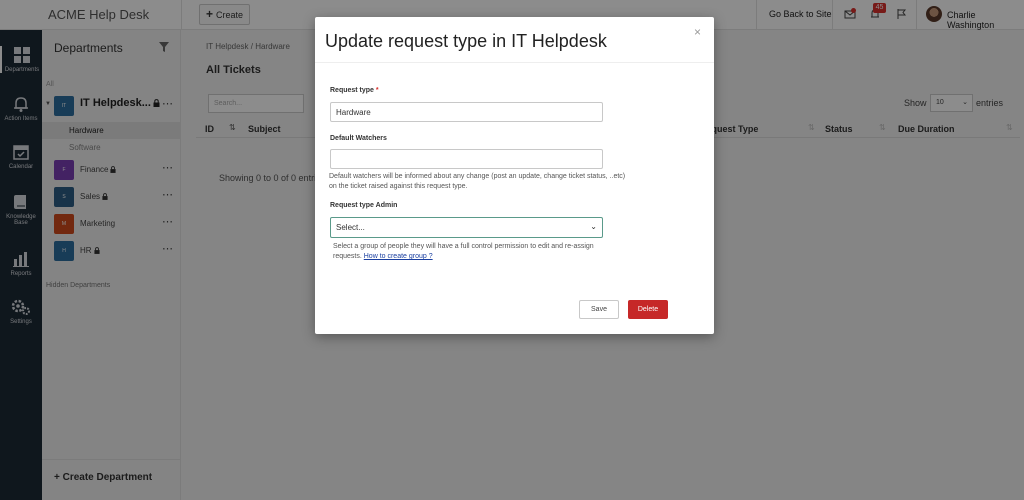 Image resolution: width=1024 pixels, height=500 pixels. What do you see at coordinates (358, 138) in the screenshot?
I see `default-watchers-label: Default Watchers` at bounding box center [358, 138].